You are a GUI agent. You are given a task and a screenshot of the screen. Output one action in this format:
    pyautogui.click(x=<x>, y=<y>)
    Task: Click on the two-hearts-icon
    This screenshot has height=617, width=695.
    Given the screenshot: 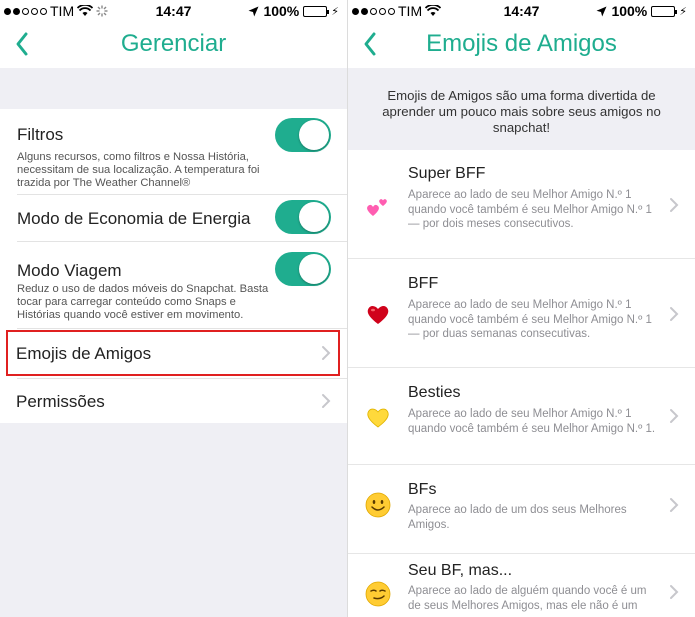 What is the action you would take?
    pyautogui.click(x=378, y=207)
    